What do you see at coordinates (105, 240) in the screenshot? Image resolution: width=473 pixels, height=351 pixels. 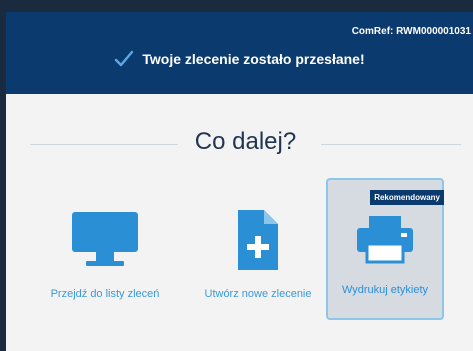 I see `monitor-icon` at bounding box center [105, 240].